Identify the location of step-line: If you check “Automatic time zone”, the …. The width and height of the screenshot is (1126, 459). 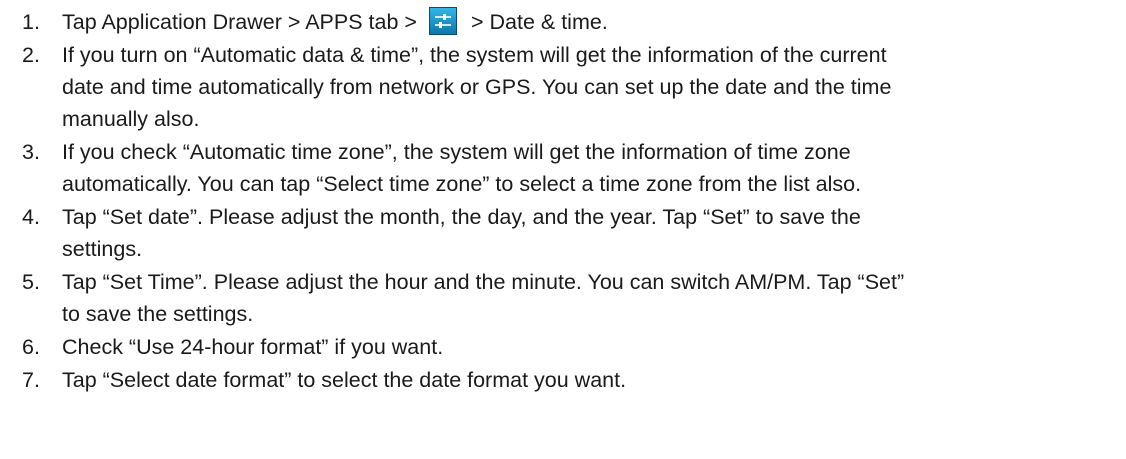
(456, 152).